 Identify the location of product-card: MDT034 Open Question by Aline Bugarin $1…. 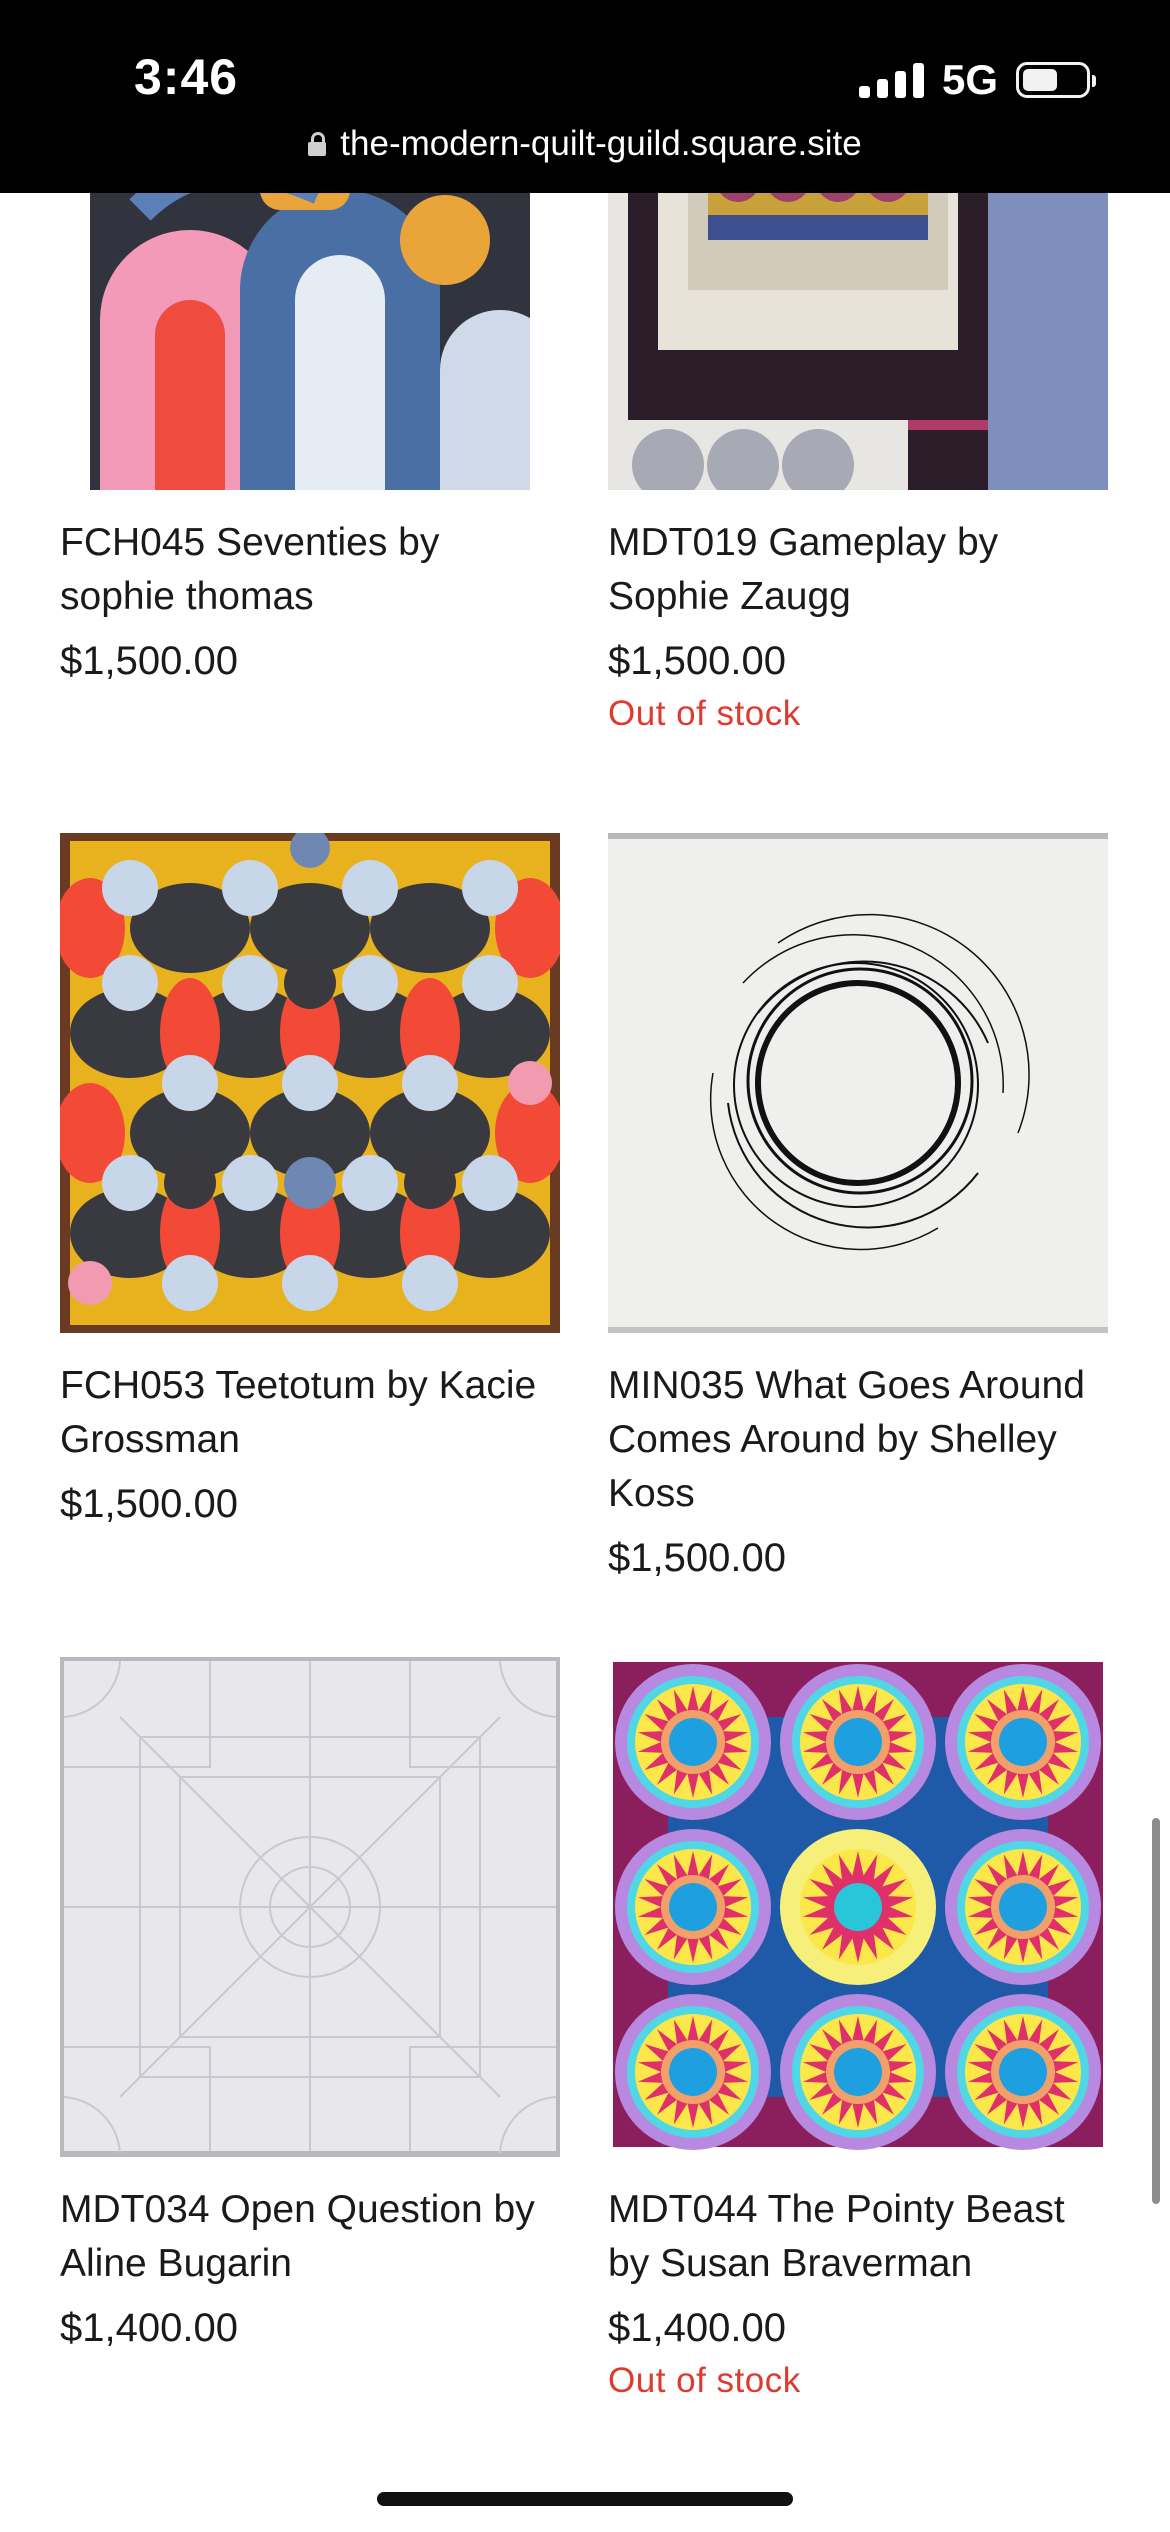
(310, 2006).